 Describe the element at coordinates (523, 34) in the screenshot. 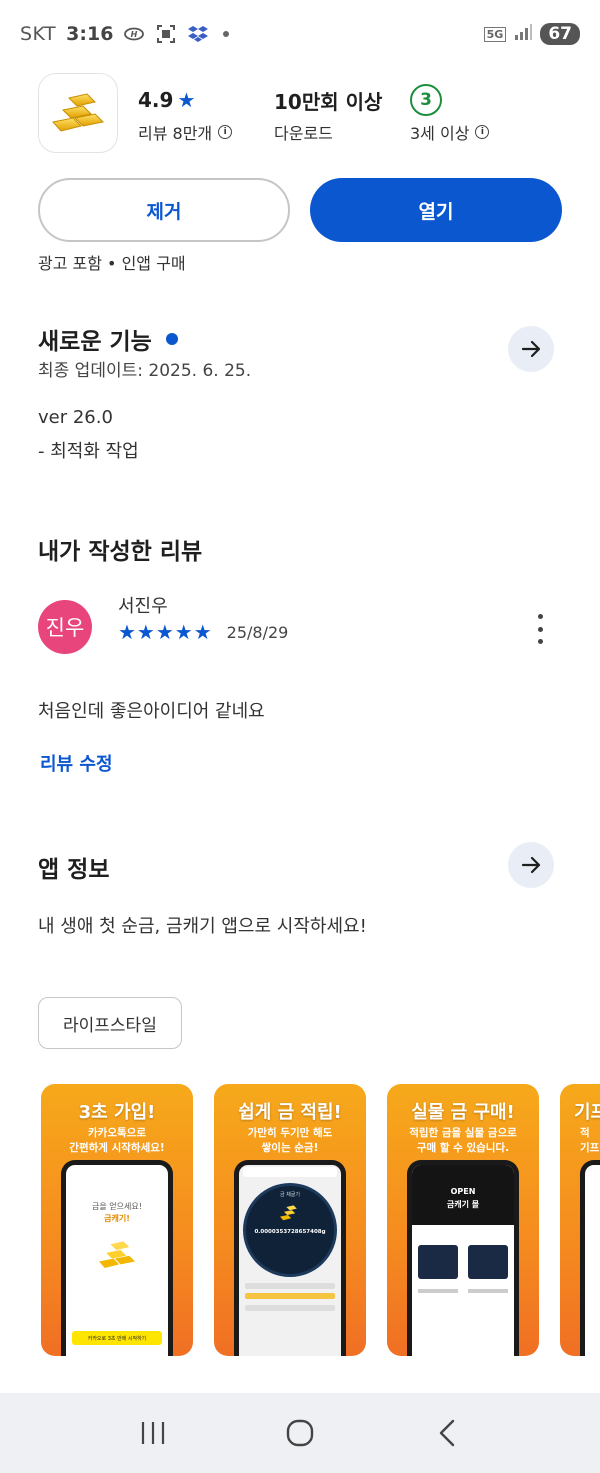

I see `signal-icon` at that location.